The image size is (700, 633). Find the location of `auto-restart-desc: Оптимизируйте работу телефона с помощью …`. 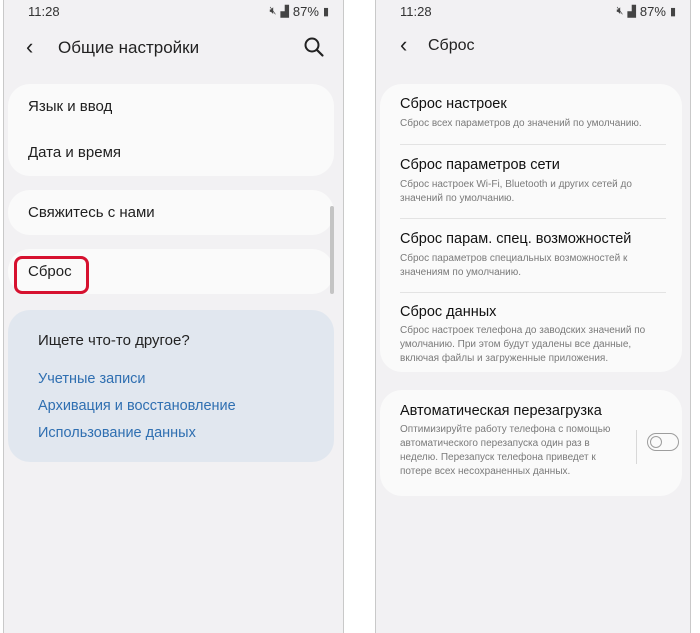

auto-restart-desc: Оптимизируйте работу телефона с помощью … is located at coordinates (505, 450).